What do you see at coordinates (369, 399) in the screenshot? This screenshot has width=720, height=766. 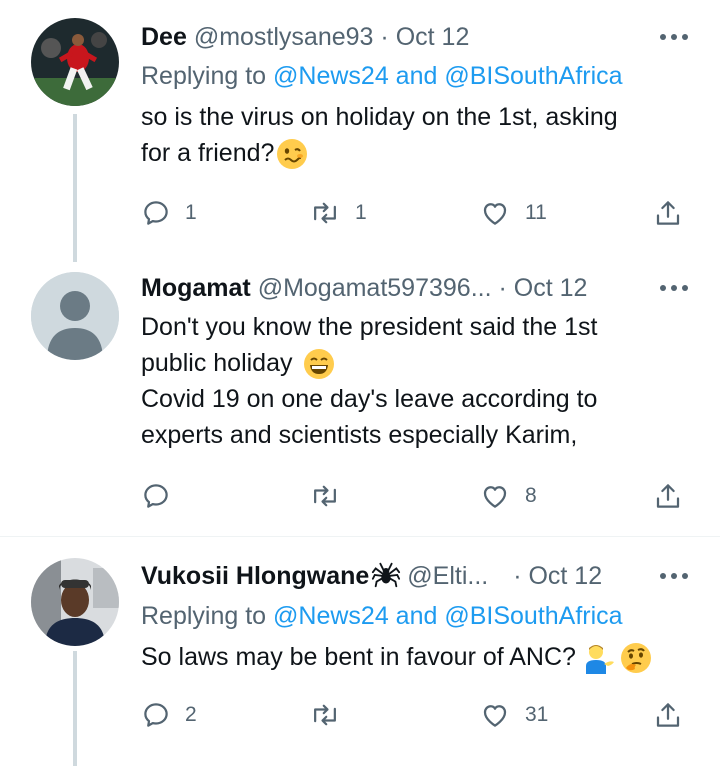 I see `text-line: Covid 19 on one day's leave according to` at bounding box center [369, 399].